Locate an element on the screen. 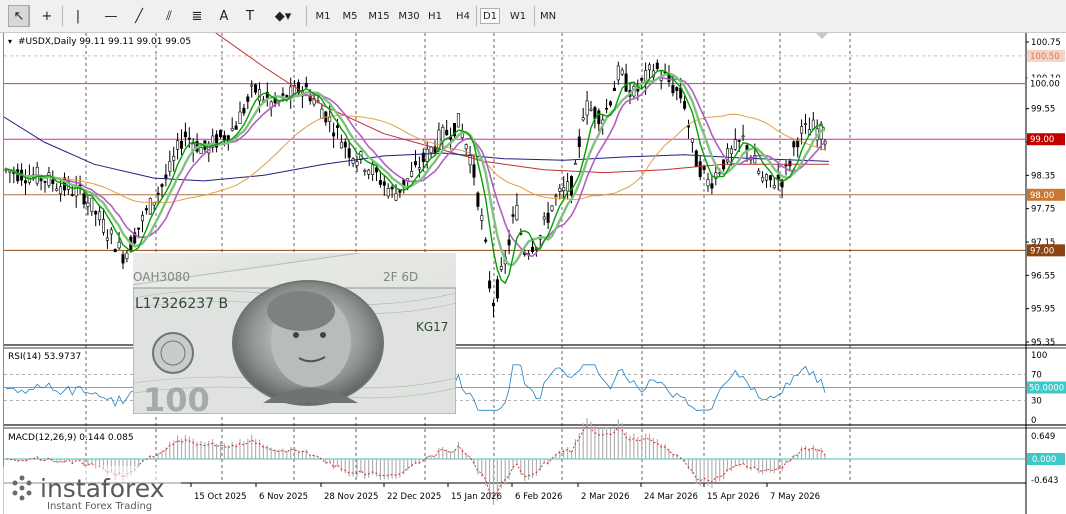  svg-text: OAH3080 is located at coordinates (161, 277).